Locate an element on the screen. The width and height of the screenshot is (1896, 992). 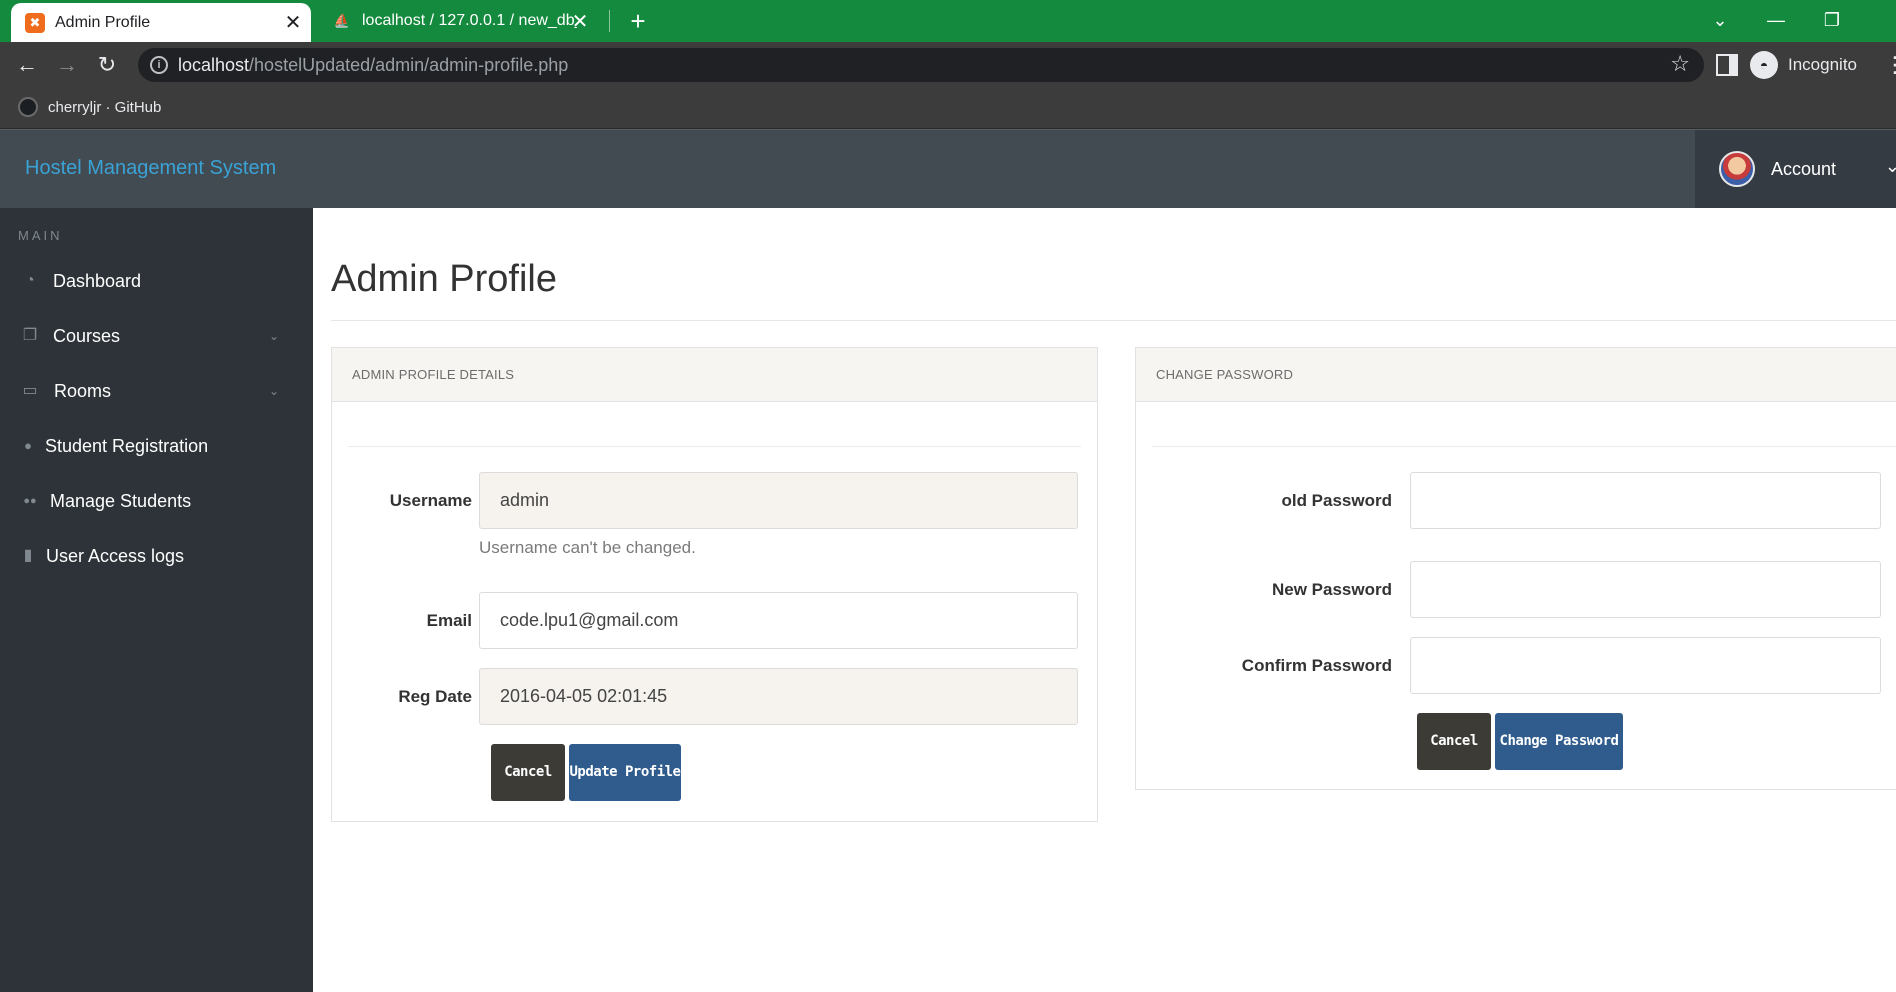
panel-heading-text: CHANGE PASSWORD is located at coordinates (1225, 374).